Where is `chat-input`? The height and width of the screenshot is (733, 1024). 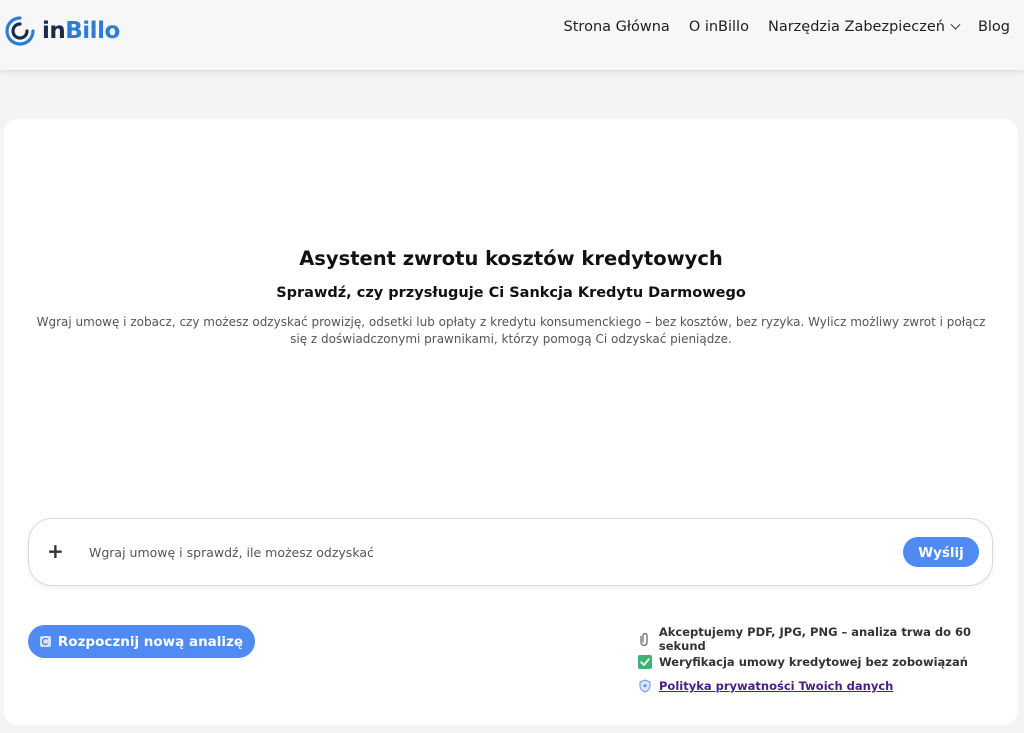
chat-input is located at coordinates (479, 552).